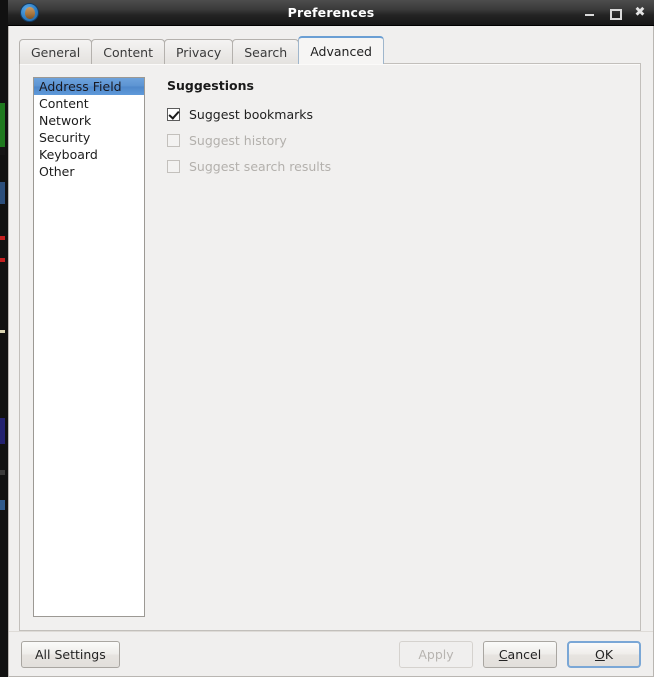 The width and height of the screenshot is (654, 677). I want to click on window-controls: ✖, so click(615, 13).